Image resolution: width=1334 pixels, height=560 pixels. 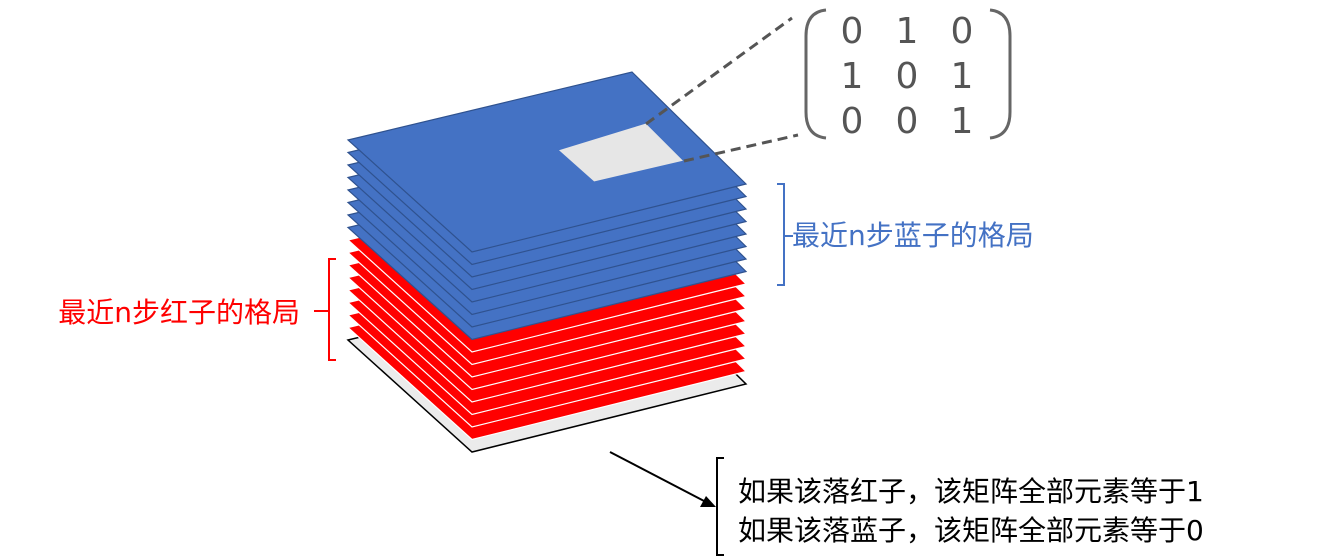 I want to click on matrix-left-paren, so click(x=815, y=74).